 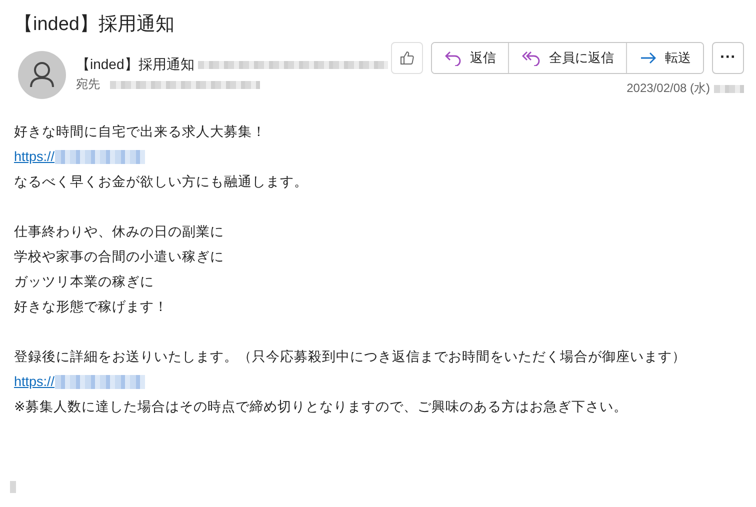 What do you see at coordinates (119, 257) in the screenshot?
I see `body-text: 学校や家事の合間の小遣い稼ぎに` at bounding box center [119, 257].